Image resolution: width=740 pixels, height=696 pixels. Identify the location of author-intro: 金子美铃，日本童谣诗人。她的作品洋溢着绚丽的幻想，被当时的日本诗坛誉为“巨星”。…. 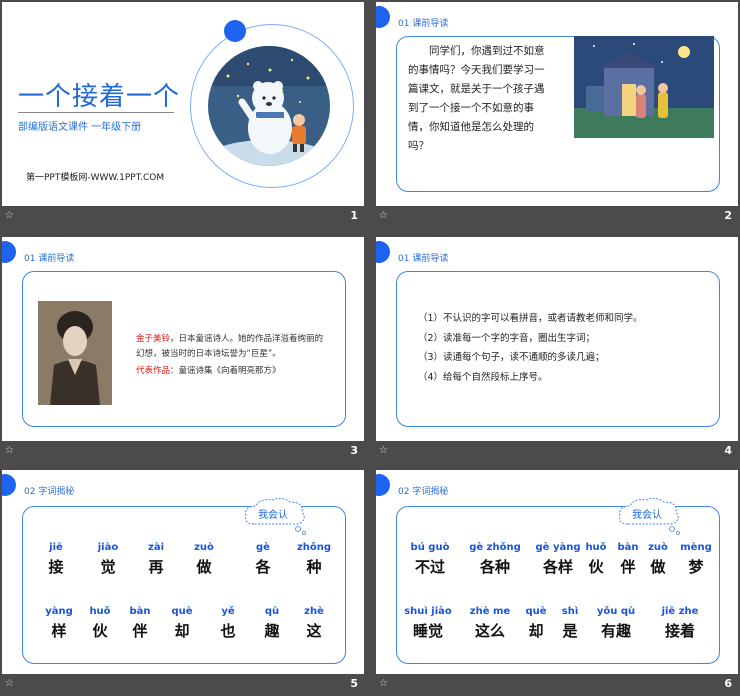
(210, 355).